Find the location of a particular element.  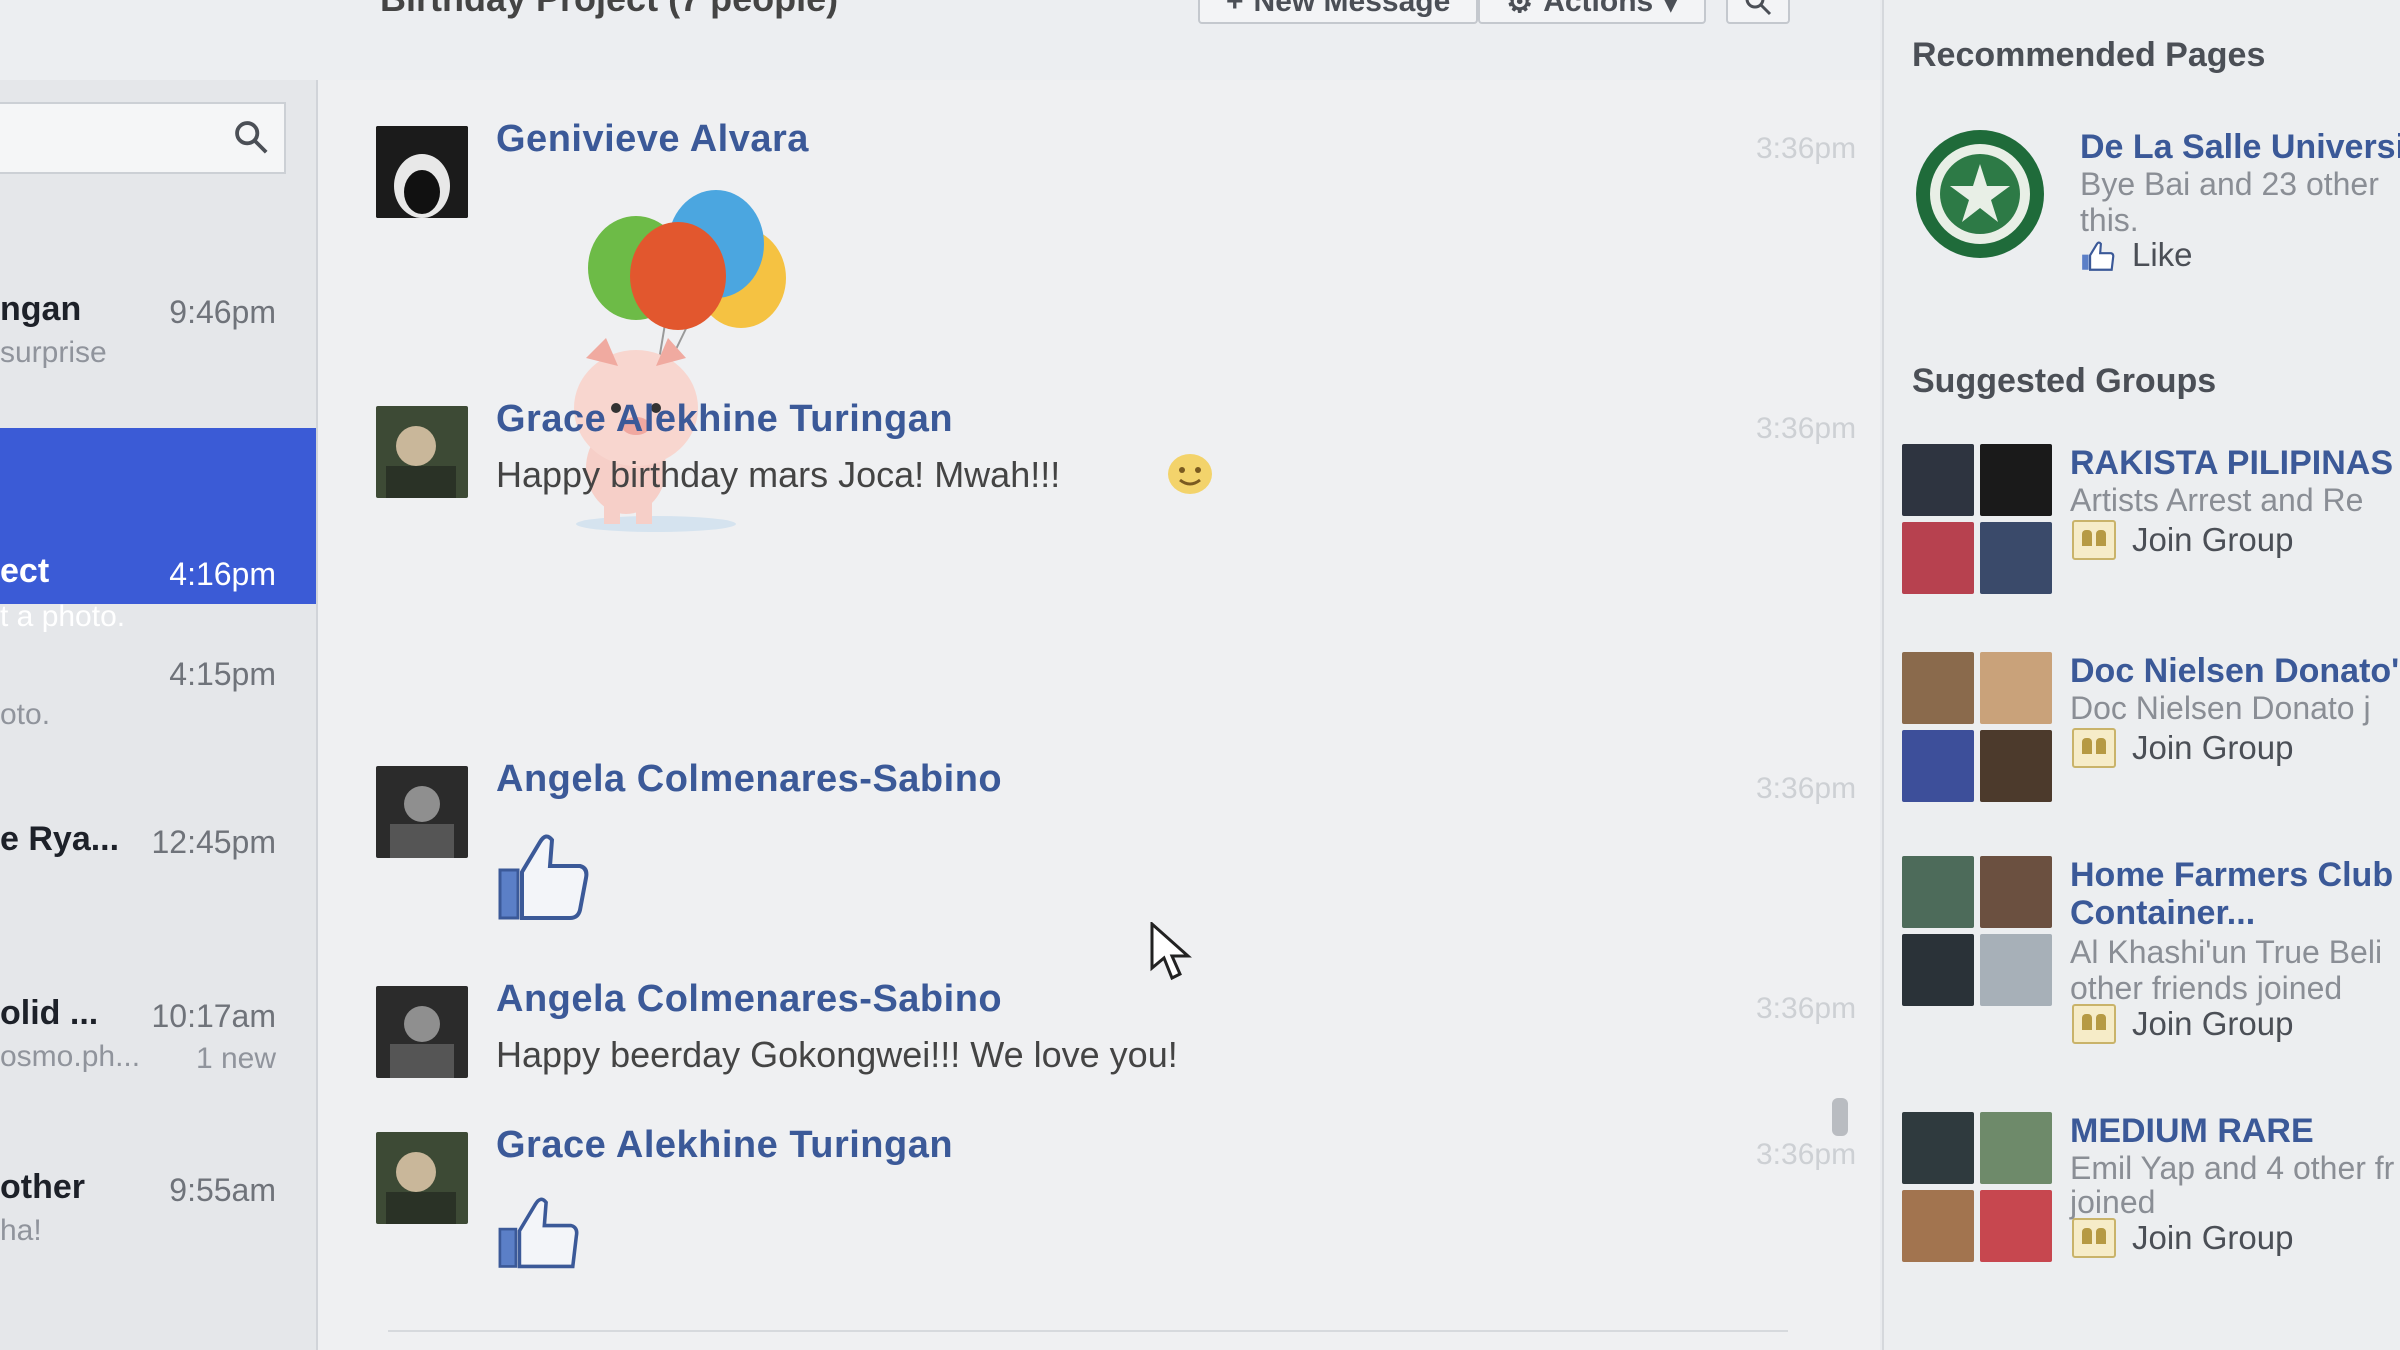

thread-name: ect is located at coordinates (25, 571).